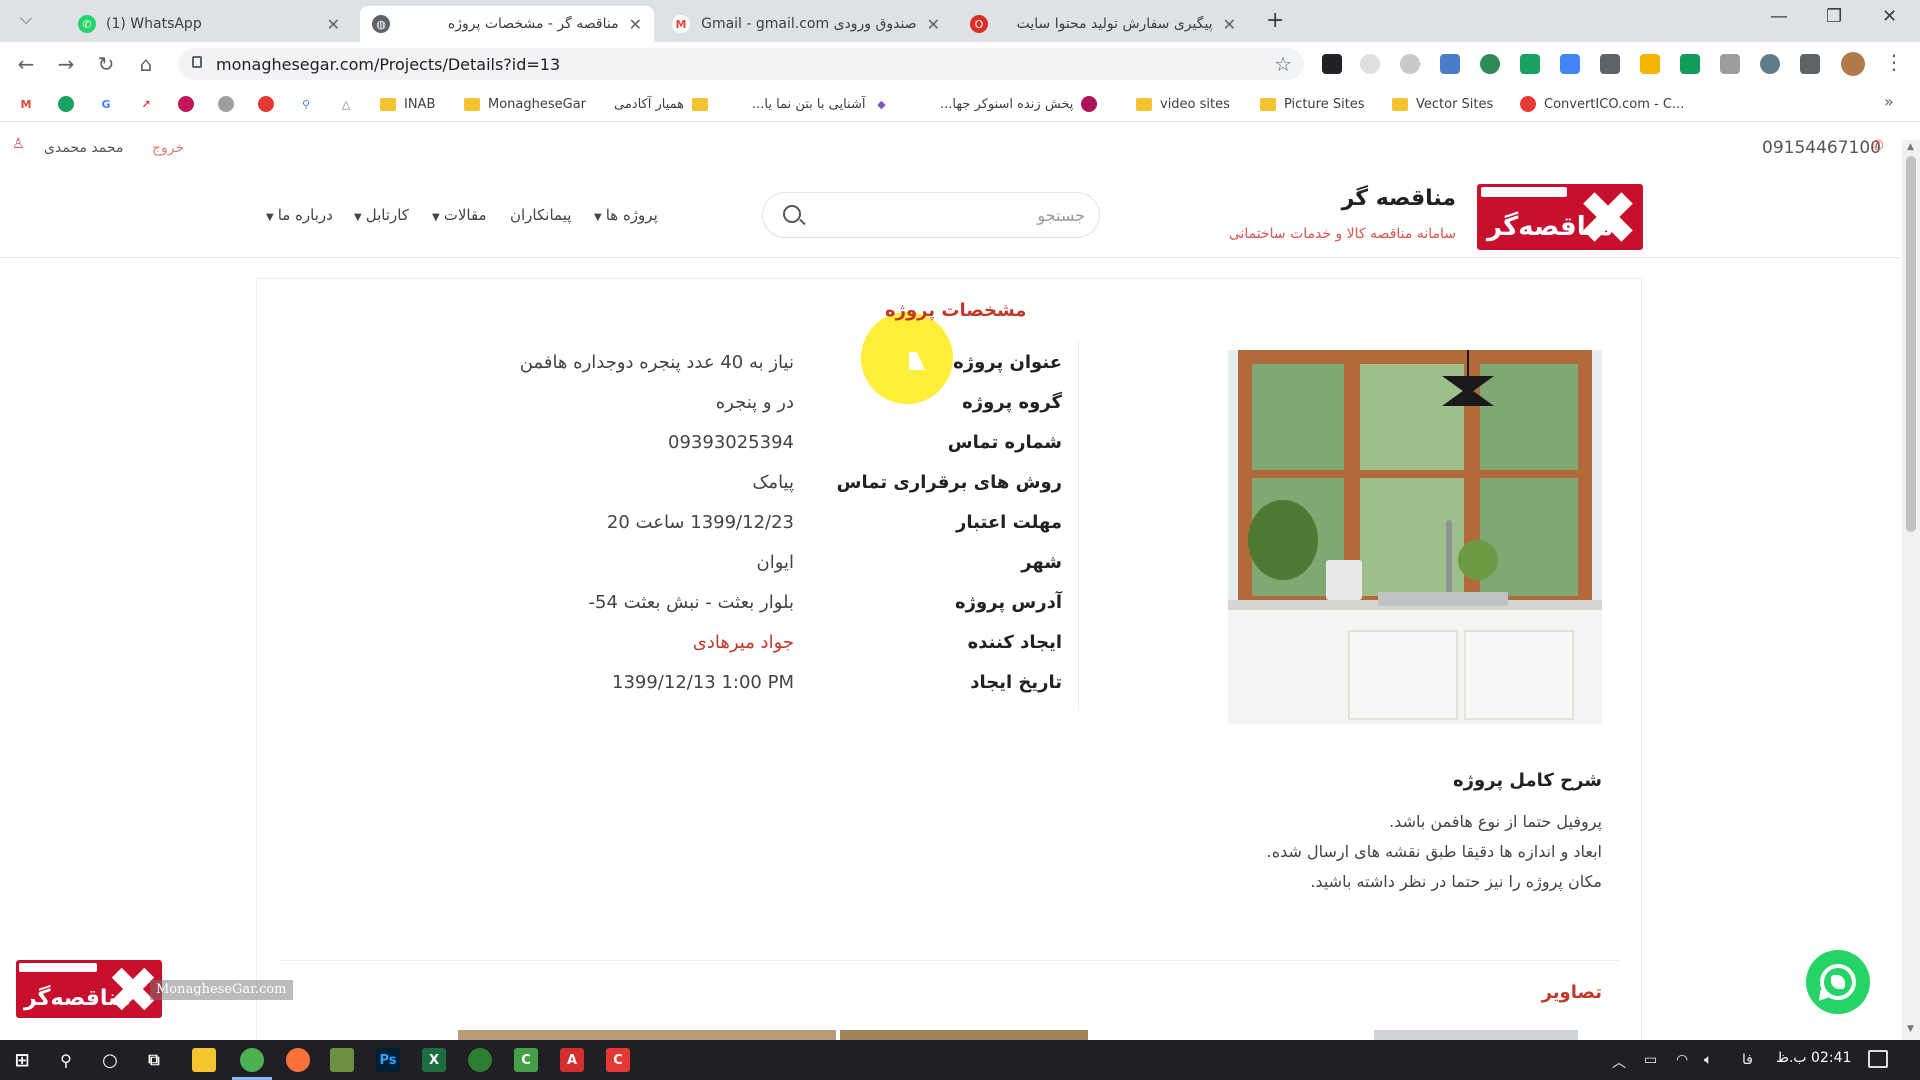 This screenshot has width=1920, height=1080. What do you see at coordinates (1570, 64) in the screenshot?
I see `translate-icon` at bounding box center [1570, 64].